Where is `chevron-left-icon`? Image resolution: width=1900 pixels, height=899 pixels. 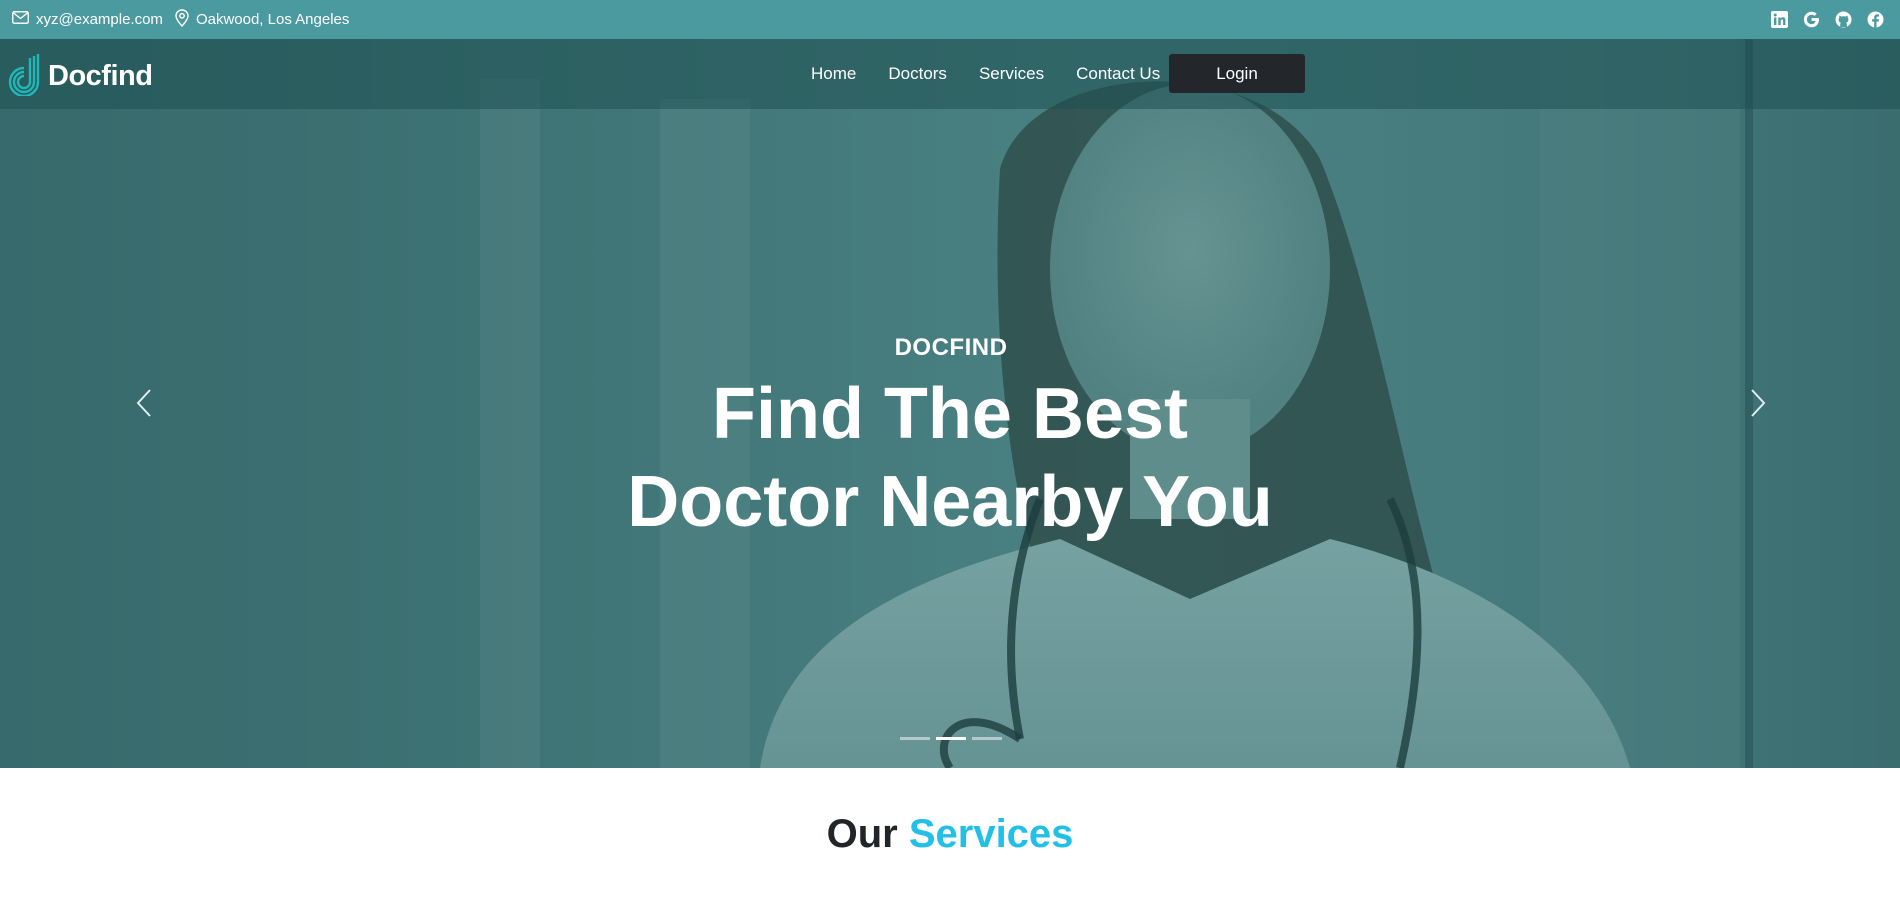 chevron-left-icon is located at coordinates (143, 403).